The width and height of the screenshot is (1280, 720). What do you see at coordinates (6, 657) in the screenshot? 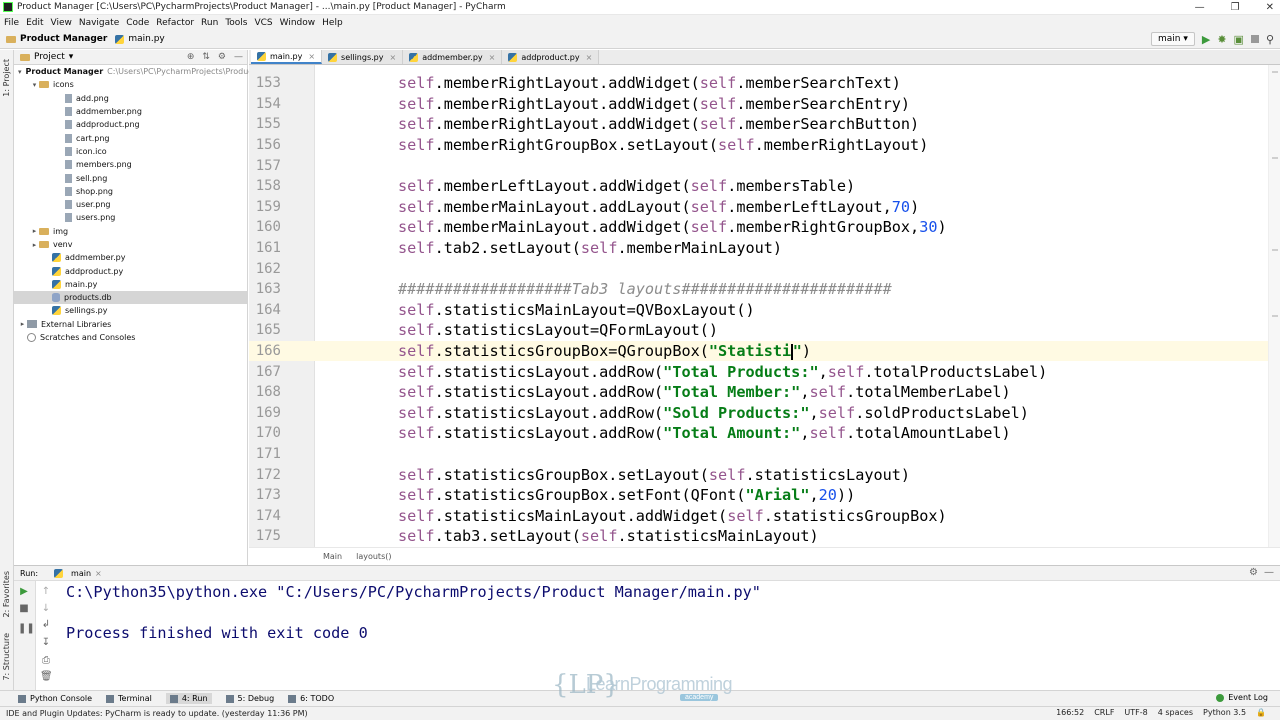
I see `structure-tool-tab: 7: Structure` at bounding box center [6, 657].